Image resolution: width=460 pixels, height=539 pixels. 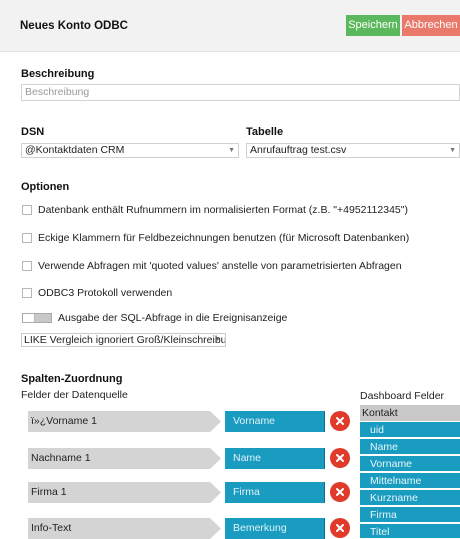 I want to click on table-select-value: Anrufauftrag test.csv, so click(x=298, y=150).